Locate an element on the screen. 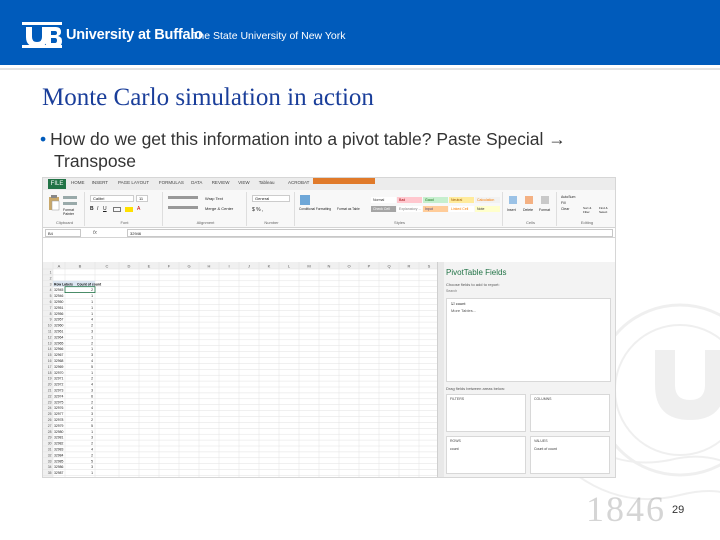 The image size is (720, 540). row-label-cell: 32969 is located at coordinates (59, 367).